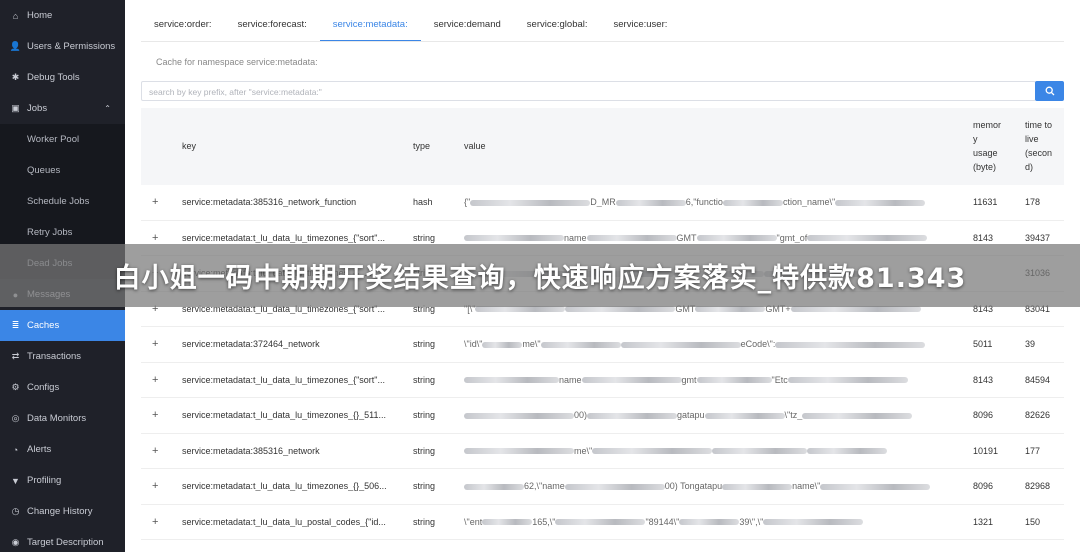  What do you see at coordinates (15, 449) in the screenshot?
I see `bell-icon: ◔` at bounding box center [15, 449].